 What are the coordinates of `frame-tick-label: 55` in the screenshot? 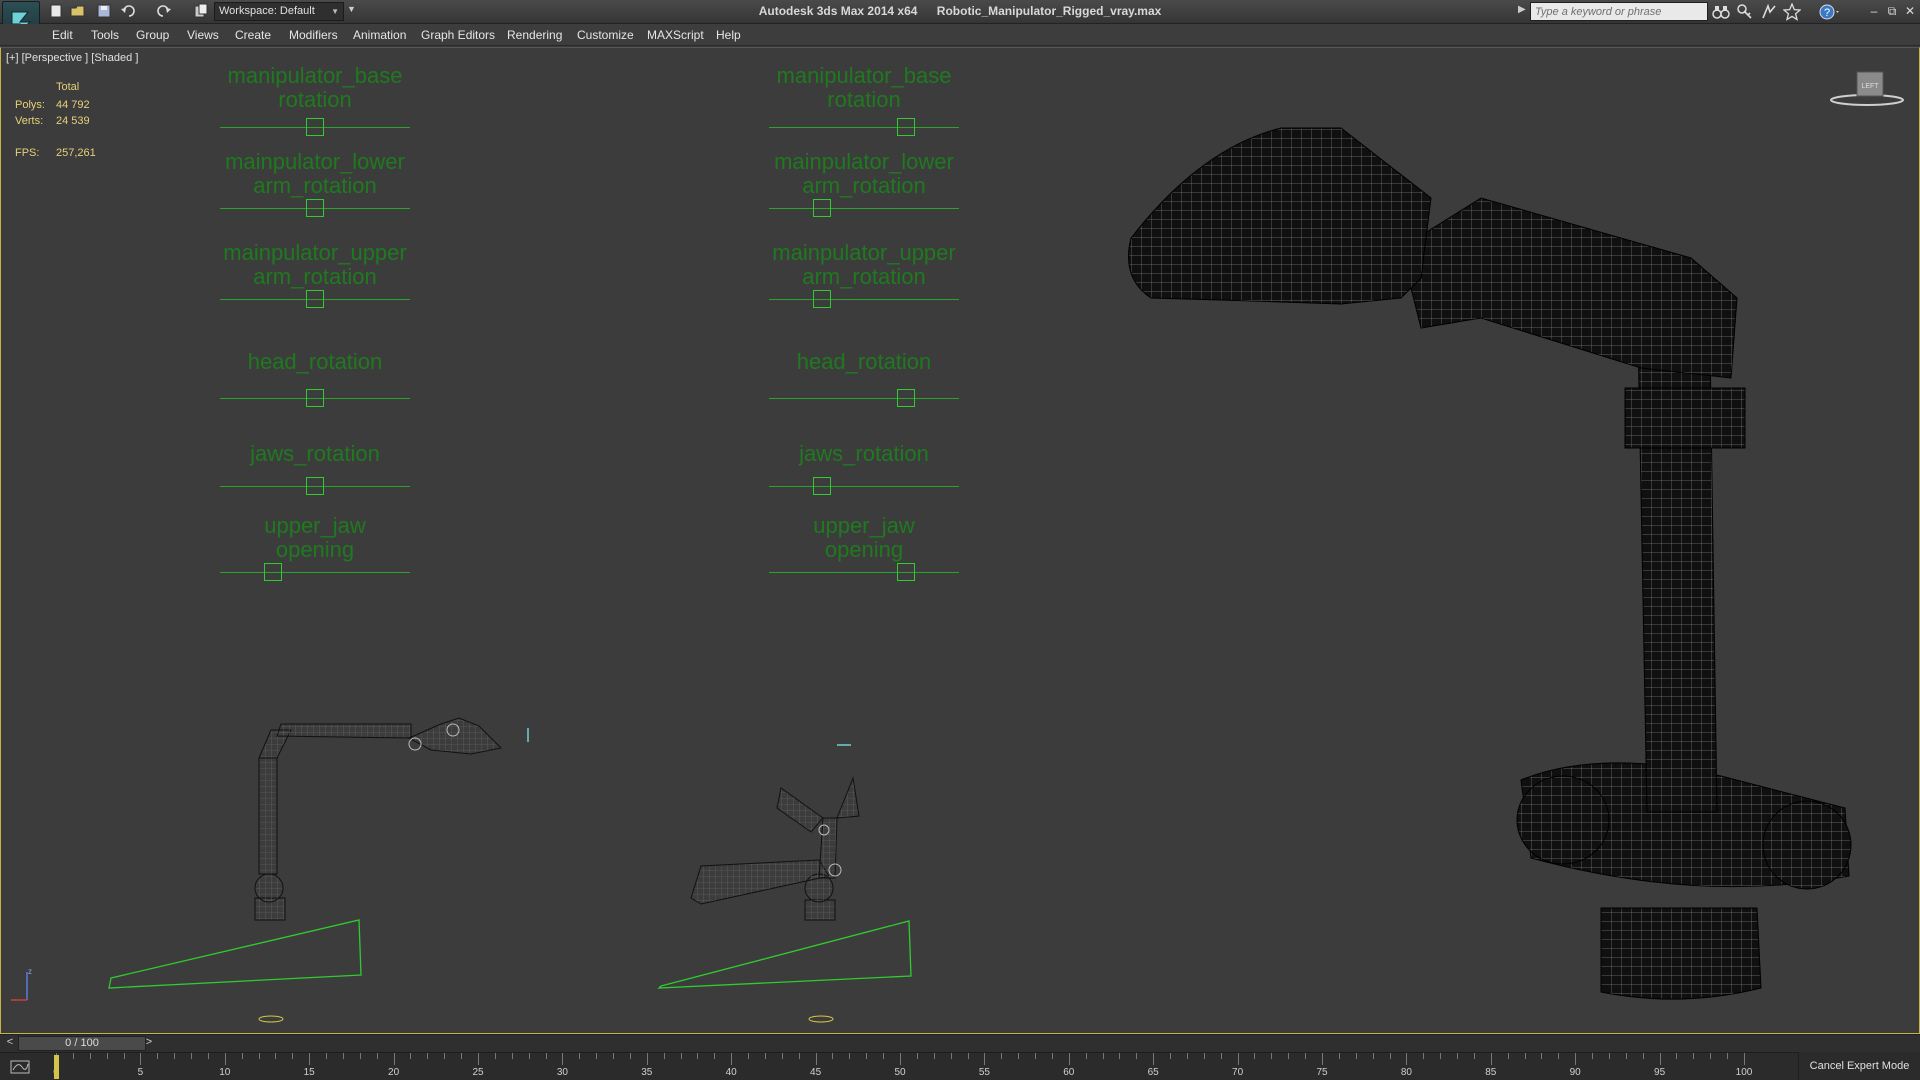 It's located at (984, 1072).